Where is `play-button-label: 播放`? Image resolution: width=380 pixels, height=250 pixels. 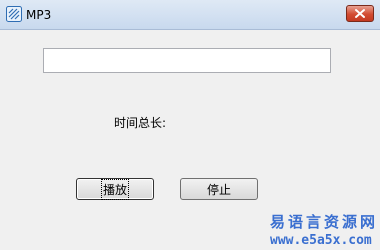 play-button-label: 播放 is located at coordinates (115, 189).